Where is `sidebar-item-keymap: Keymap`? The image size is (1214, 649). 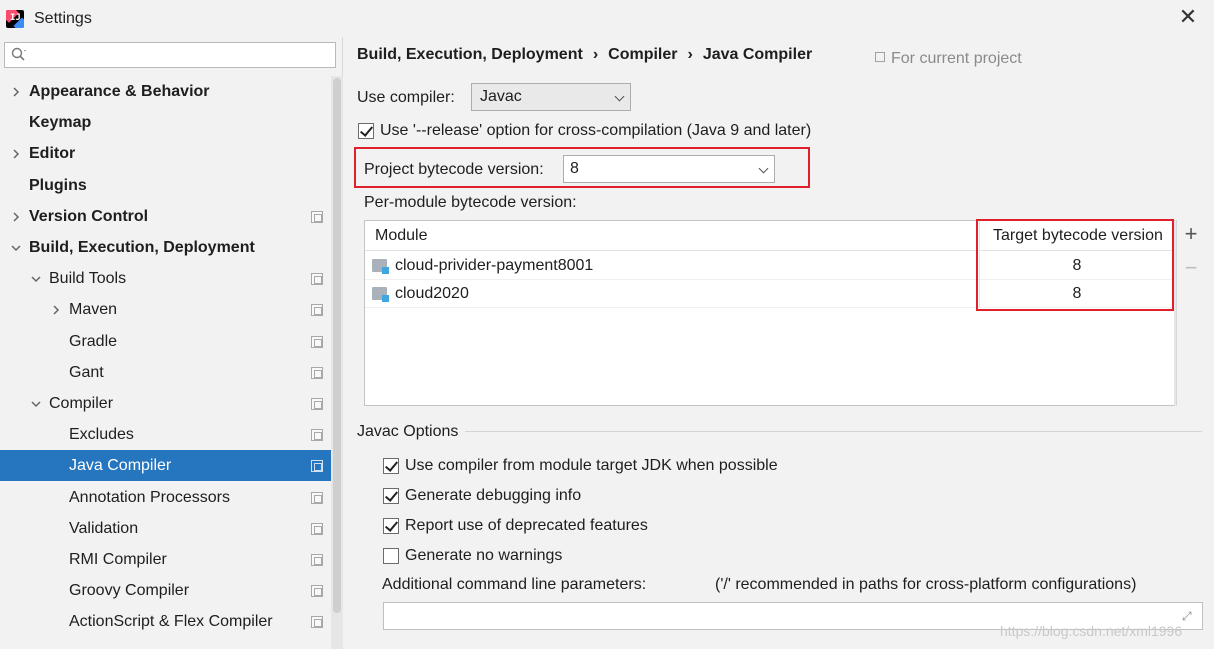 sidebar-item-keymap: Keymap is located at coordinates (165, 122).